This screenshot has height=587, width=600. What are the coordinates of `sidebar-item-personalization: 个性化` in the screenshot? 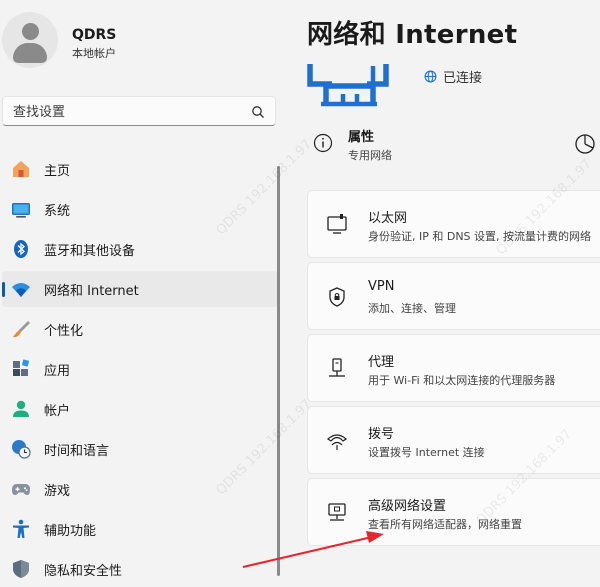 It's located at (140, 329).